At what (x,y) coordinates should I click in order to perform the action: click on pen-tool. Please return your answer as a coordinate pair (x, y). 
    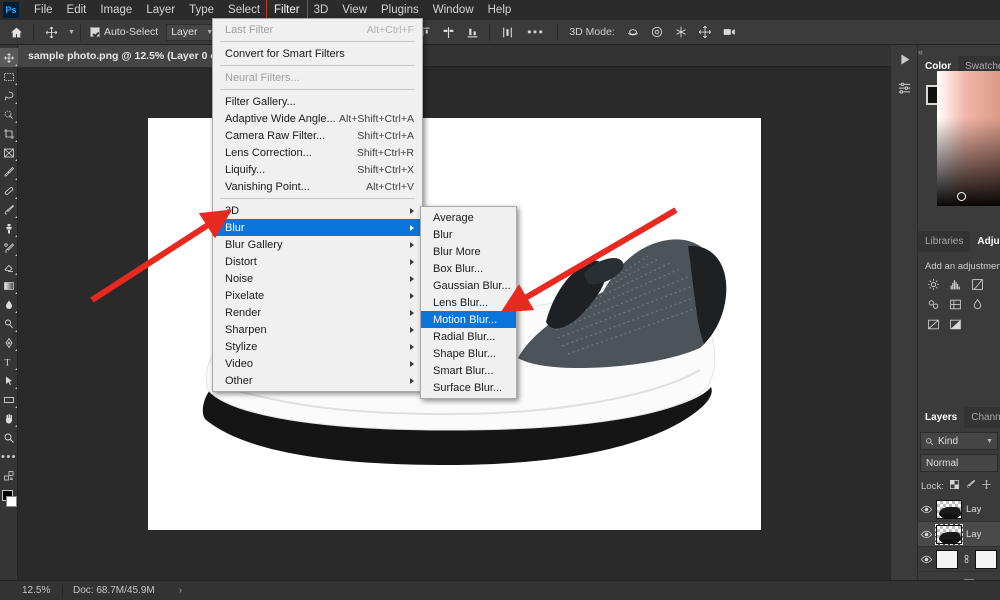
    Looking at the image, I should click on (9, 342).